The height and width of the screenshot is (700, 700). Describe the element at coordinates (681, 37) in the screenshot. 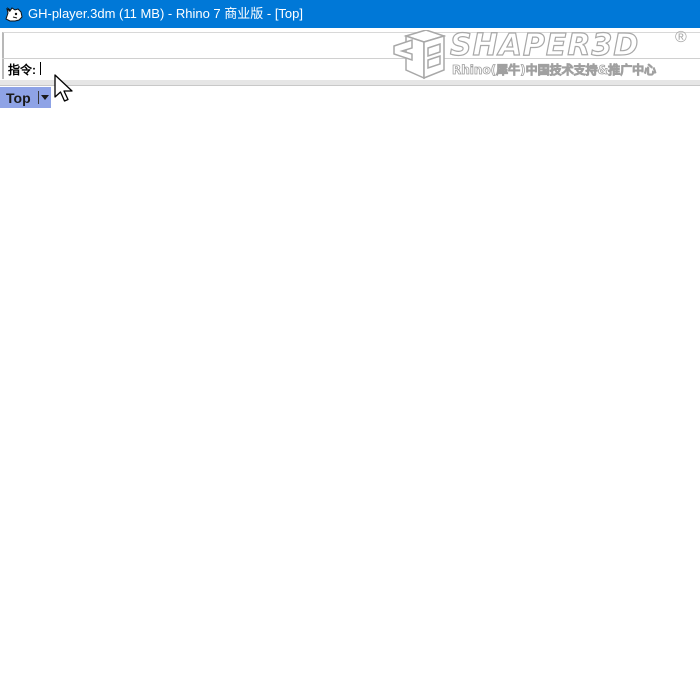

I see `registered-mark: ®` at that location.